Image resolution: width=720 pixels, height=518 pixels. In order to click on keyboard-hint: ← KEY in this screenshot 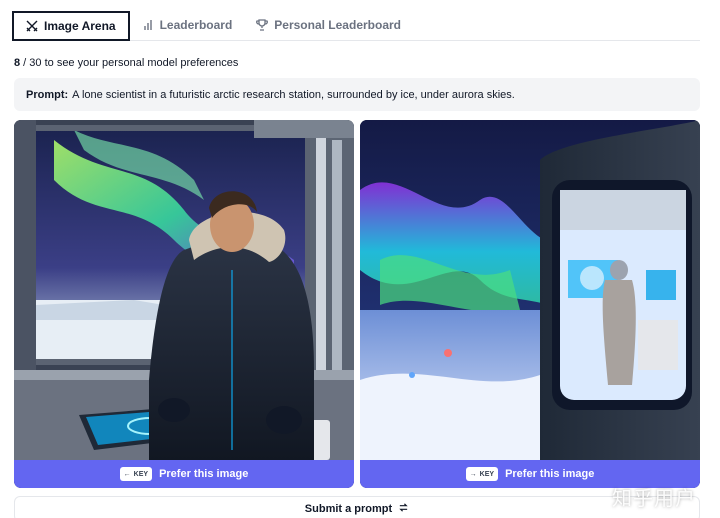, I will do `click(136, 474)`.